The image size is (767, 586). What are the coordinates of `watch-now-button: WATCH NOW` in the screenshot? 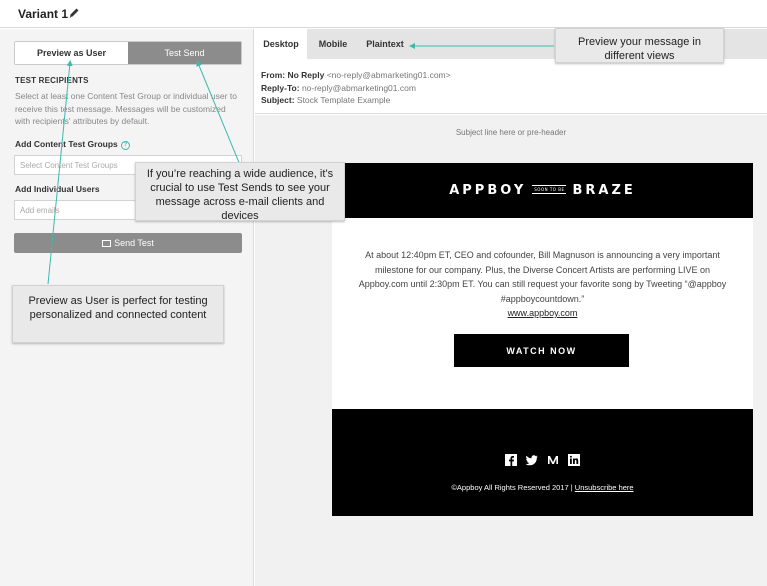 It's located at (541, 350).